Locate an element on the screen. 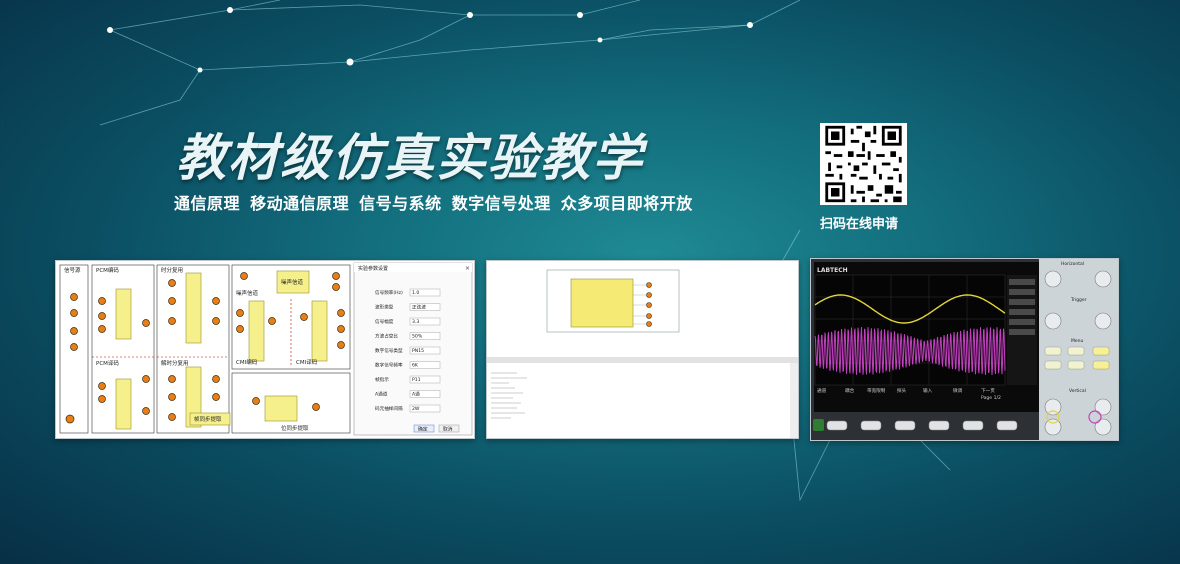  headline: 教材级仿真实验教学 is located at coordinates (410, 158).